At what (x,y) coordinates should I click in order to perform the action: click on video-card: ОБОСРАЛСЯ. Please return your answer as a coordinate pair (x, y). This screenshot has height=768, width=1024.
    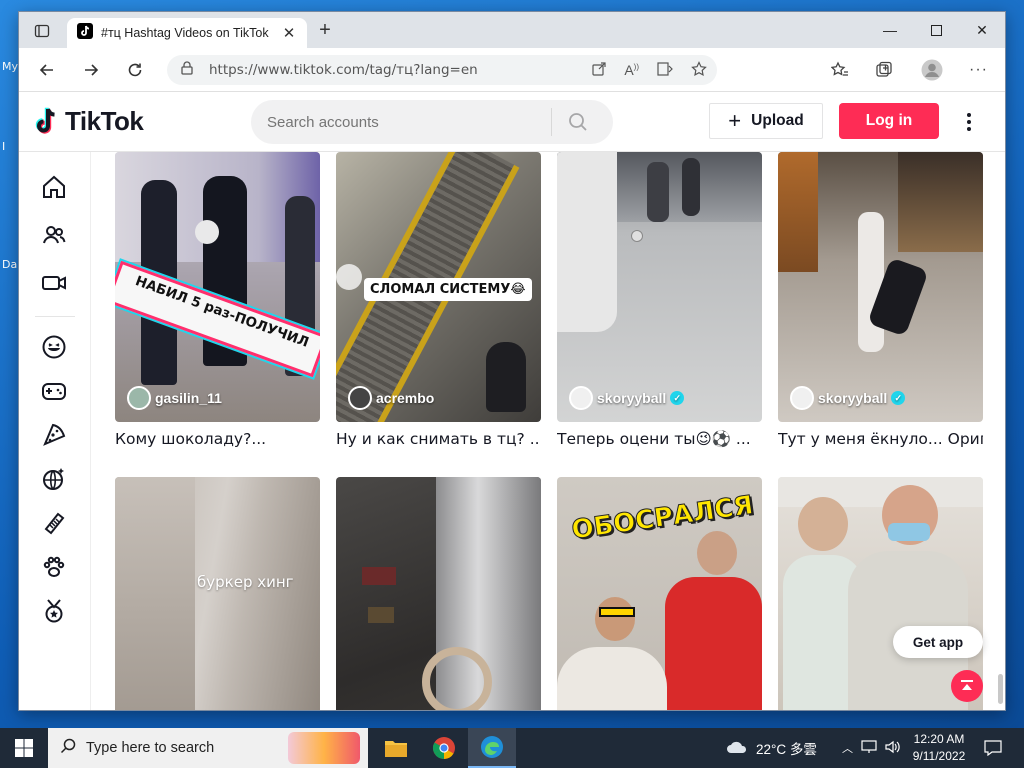
    Looking at the image, I should click on (659, 593).